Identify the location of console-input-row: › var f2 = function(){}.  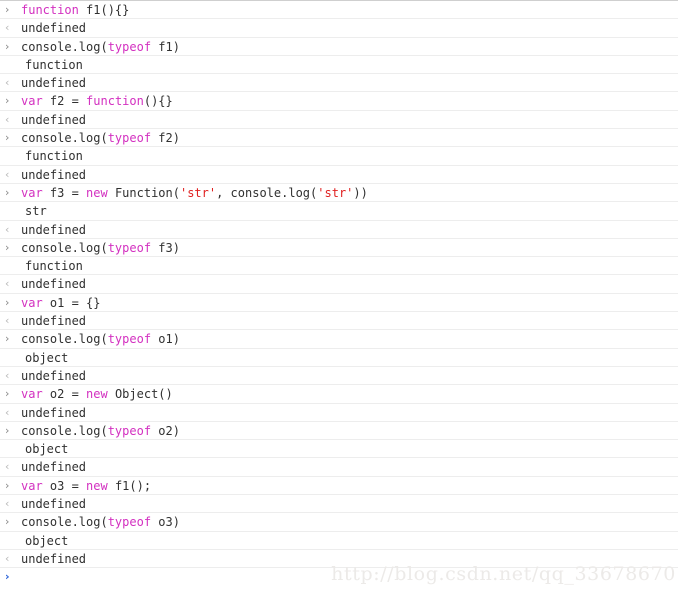
(339, 101).